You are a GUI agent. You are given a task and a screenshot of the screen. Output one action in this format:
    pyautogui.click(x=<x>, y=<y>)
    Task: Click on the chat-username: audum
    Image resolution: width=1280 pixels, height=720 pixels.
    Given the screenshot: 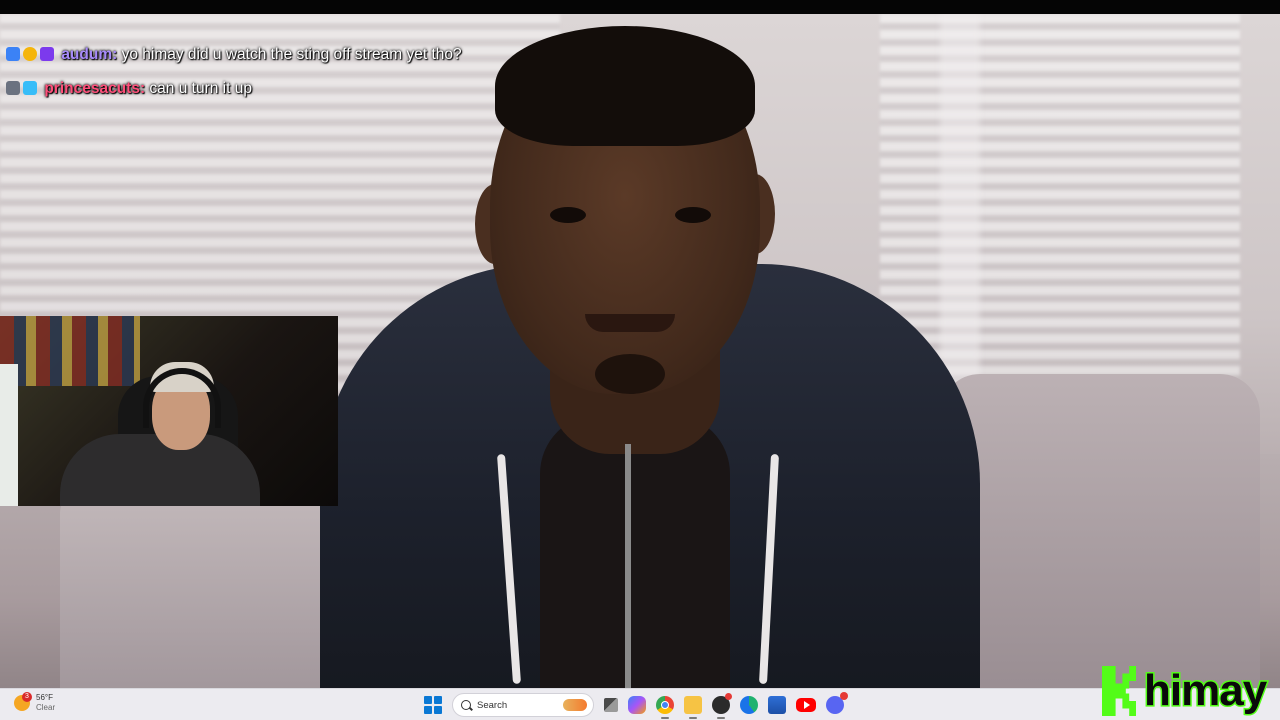 What is the action you would take?
    pyautogui.click(x=86, y=54)
    